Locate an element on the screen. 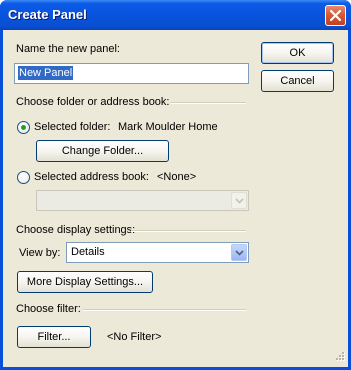 Image resolution: width=351 pixels, height=370 pixels. panel-name-input: New Panel is located at coordinates (131, 73).